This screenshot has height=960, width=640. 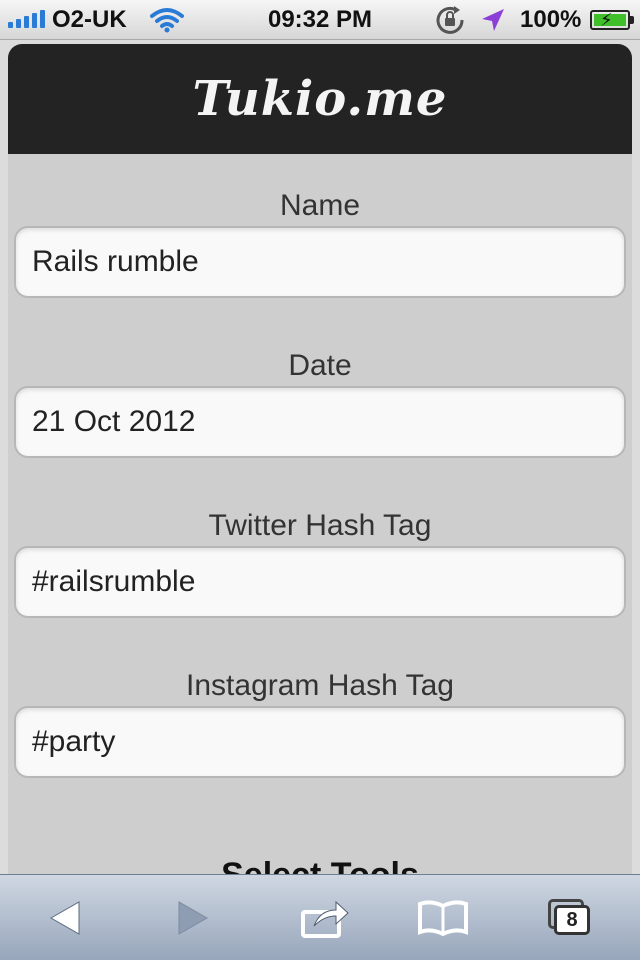 What do you see at coordinates (612, 20) in the screenshot?
I see `battery-icon: ⚡` at bounding box center [612, 20].